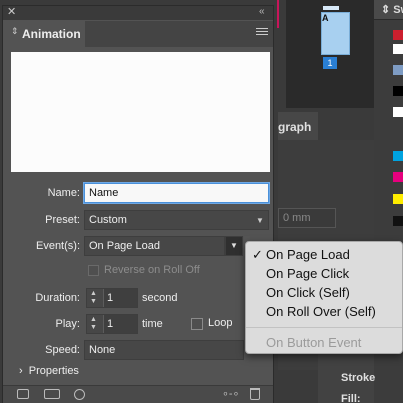  Describe the element at coordinates (63, 193) in the screenshot. I see `name-label: Name:` at that location.